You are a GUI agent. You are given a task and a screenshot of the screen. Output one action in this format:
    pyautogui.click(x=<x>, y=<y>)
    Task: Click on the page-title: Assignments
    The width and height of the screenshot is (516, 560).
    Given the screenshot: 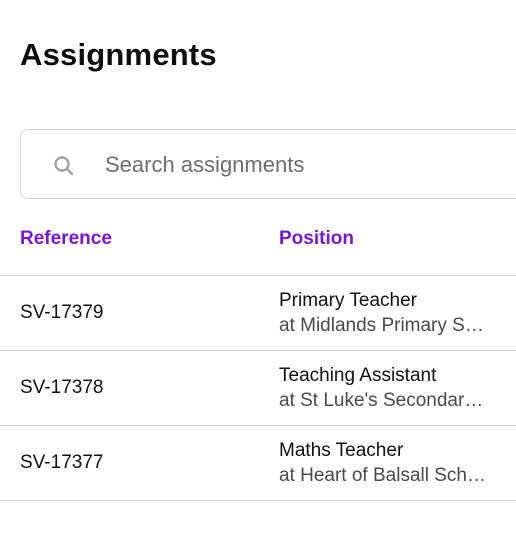 What is the action you would take?
    pyautogui.click(x=118, y=54)
    